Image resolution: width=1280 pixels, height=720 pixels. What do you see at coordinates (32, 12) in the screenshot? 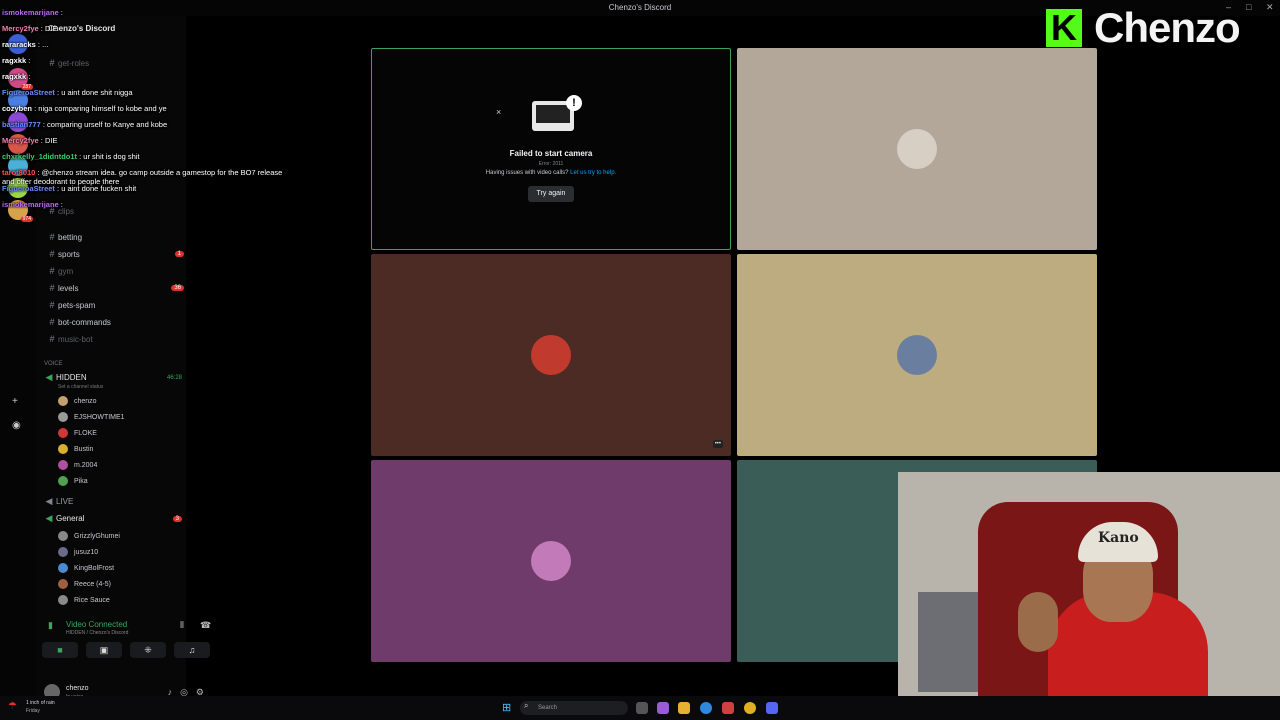
I see `chat-message: ismokemarijane :` at bounding box center [32, 12].